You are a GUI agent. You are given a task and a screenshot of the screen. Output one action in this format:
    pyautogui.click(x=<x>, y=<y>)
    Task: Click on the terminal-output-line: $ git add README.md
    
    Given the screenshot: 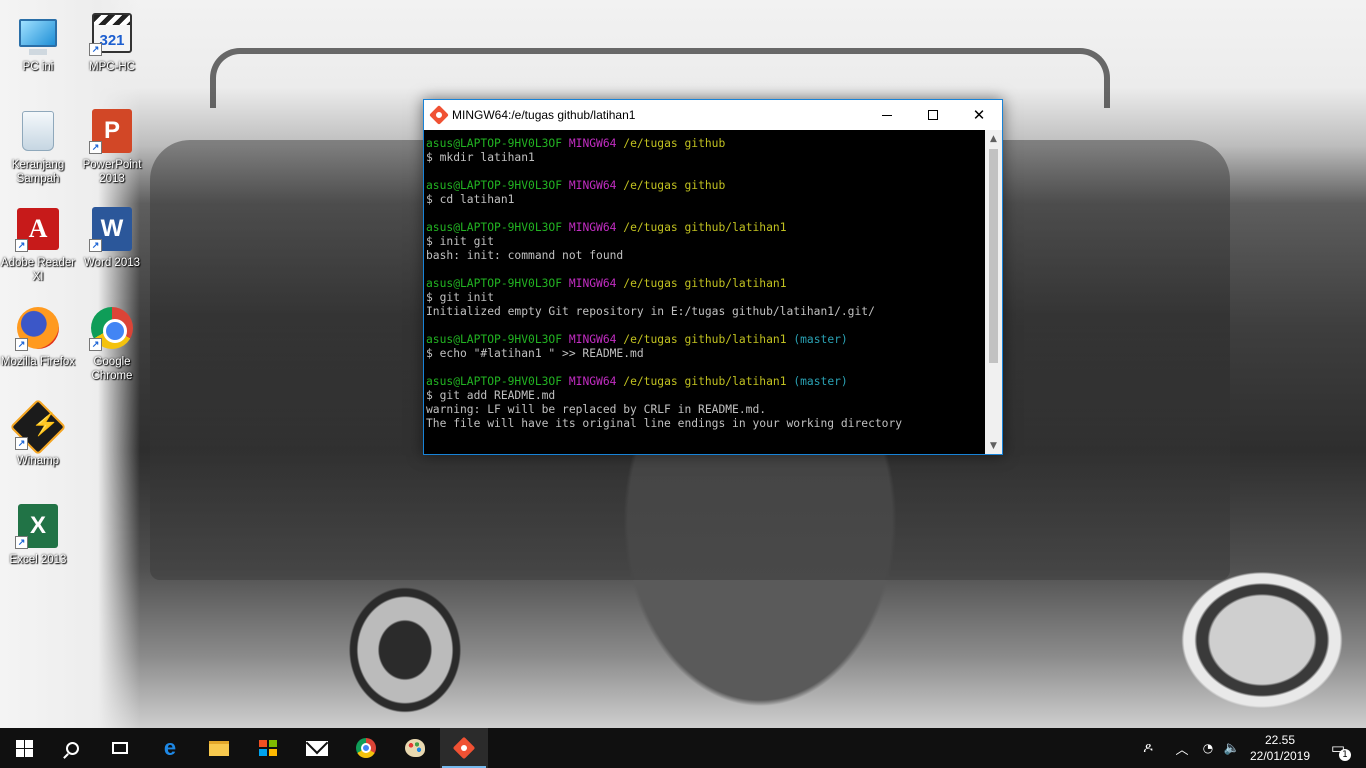 What is the action you would take?
    pyautogui.click(x=706, y=396)
    